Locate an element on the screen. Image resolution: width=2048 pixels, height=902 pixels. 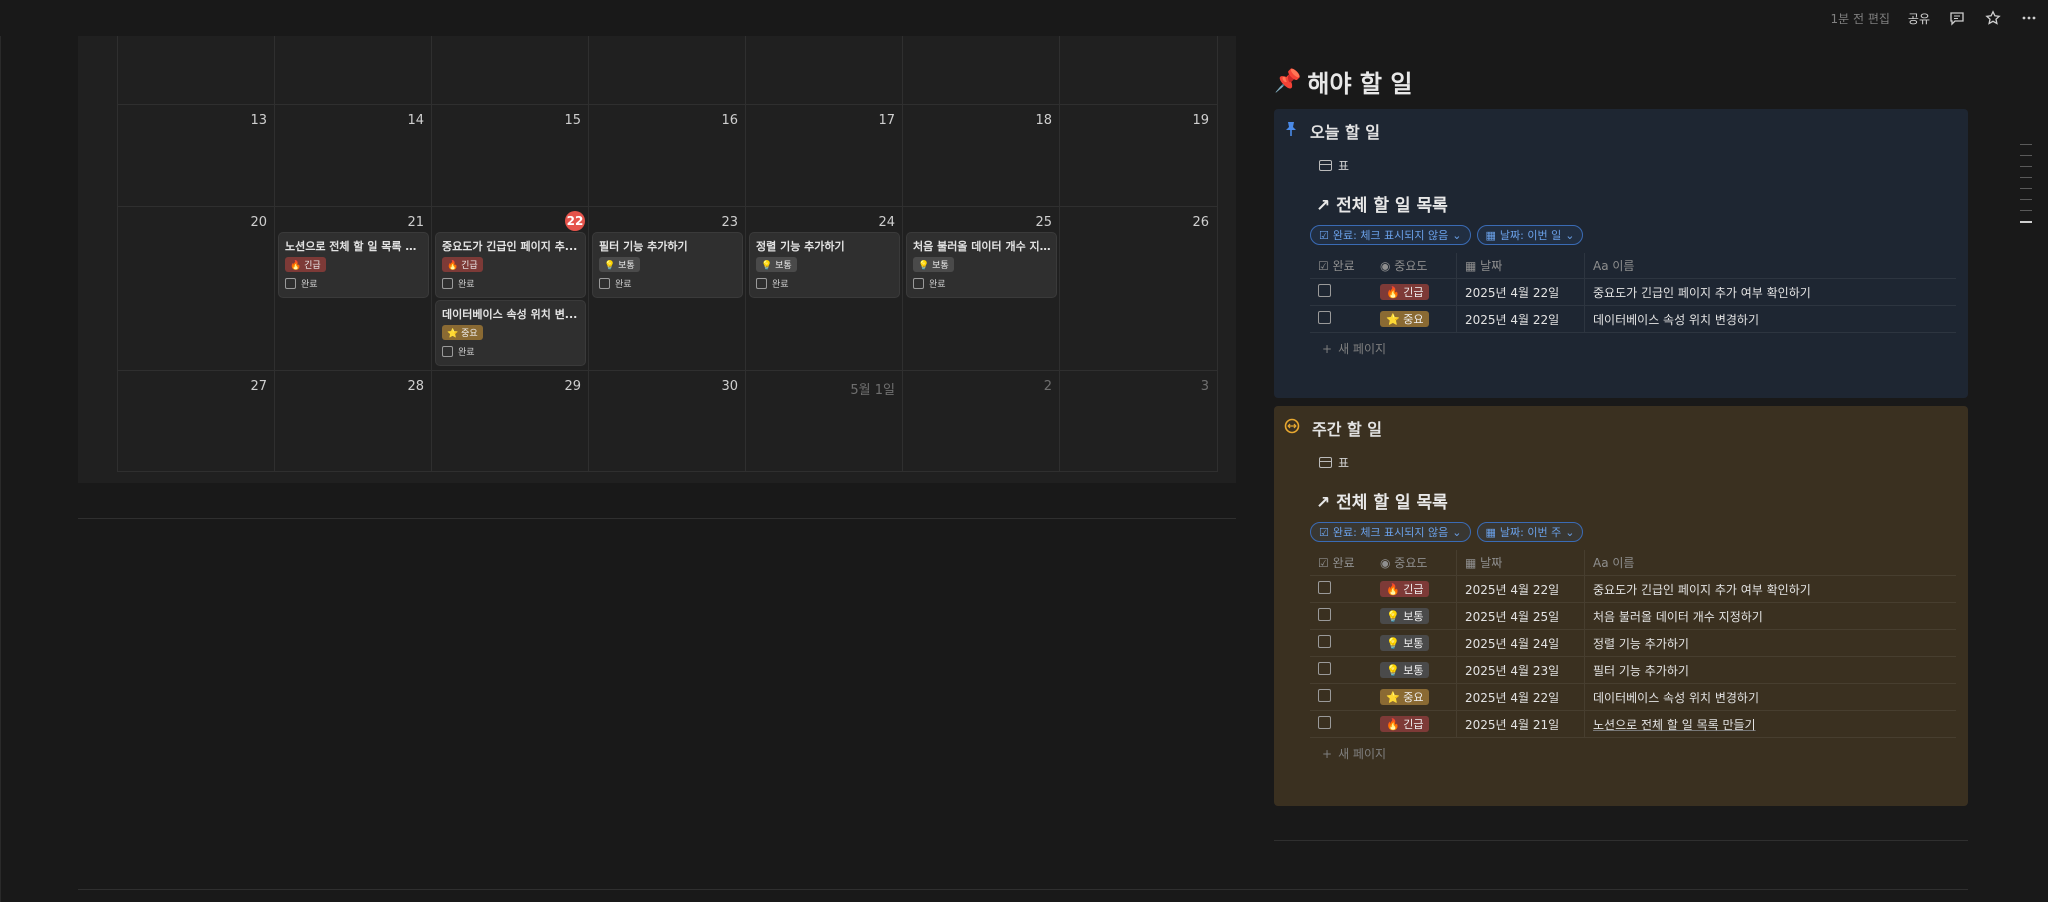
table-row: 💡 보통 2025년 4월 23일 필터 기능 추가하기 is located at coordinates (1633, 670).